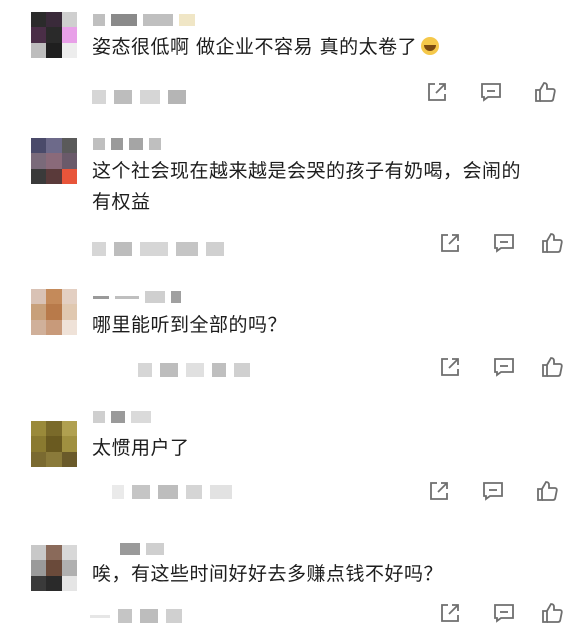  Describe the element at coordinates (190, 325) in the screenshot. I see `comment-text: 哪里能听到全部的吗？` at that location.